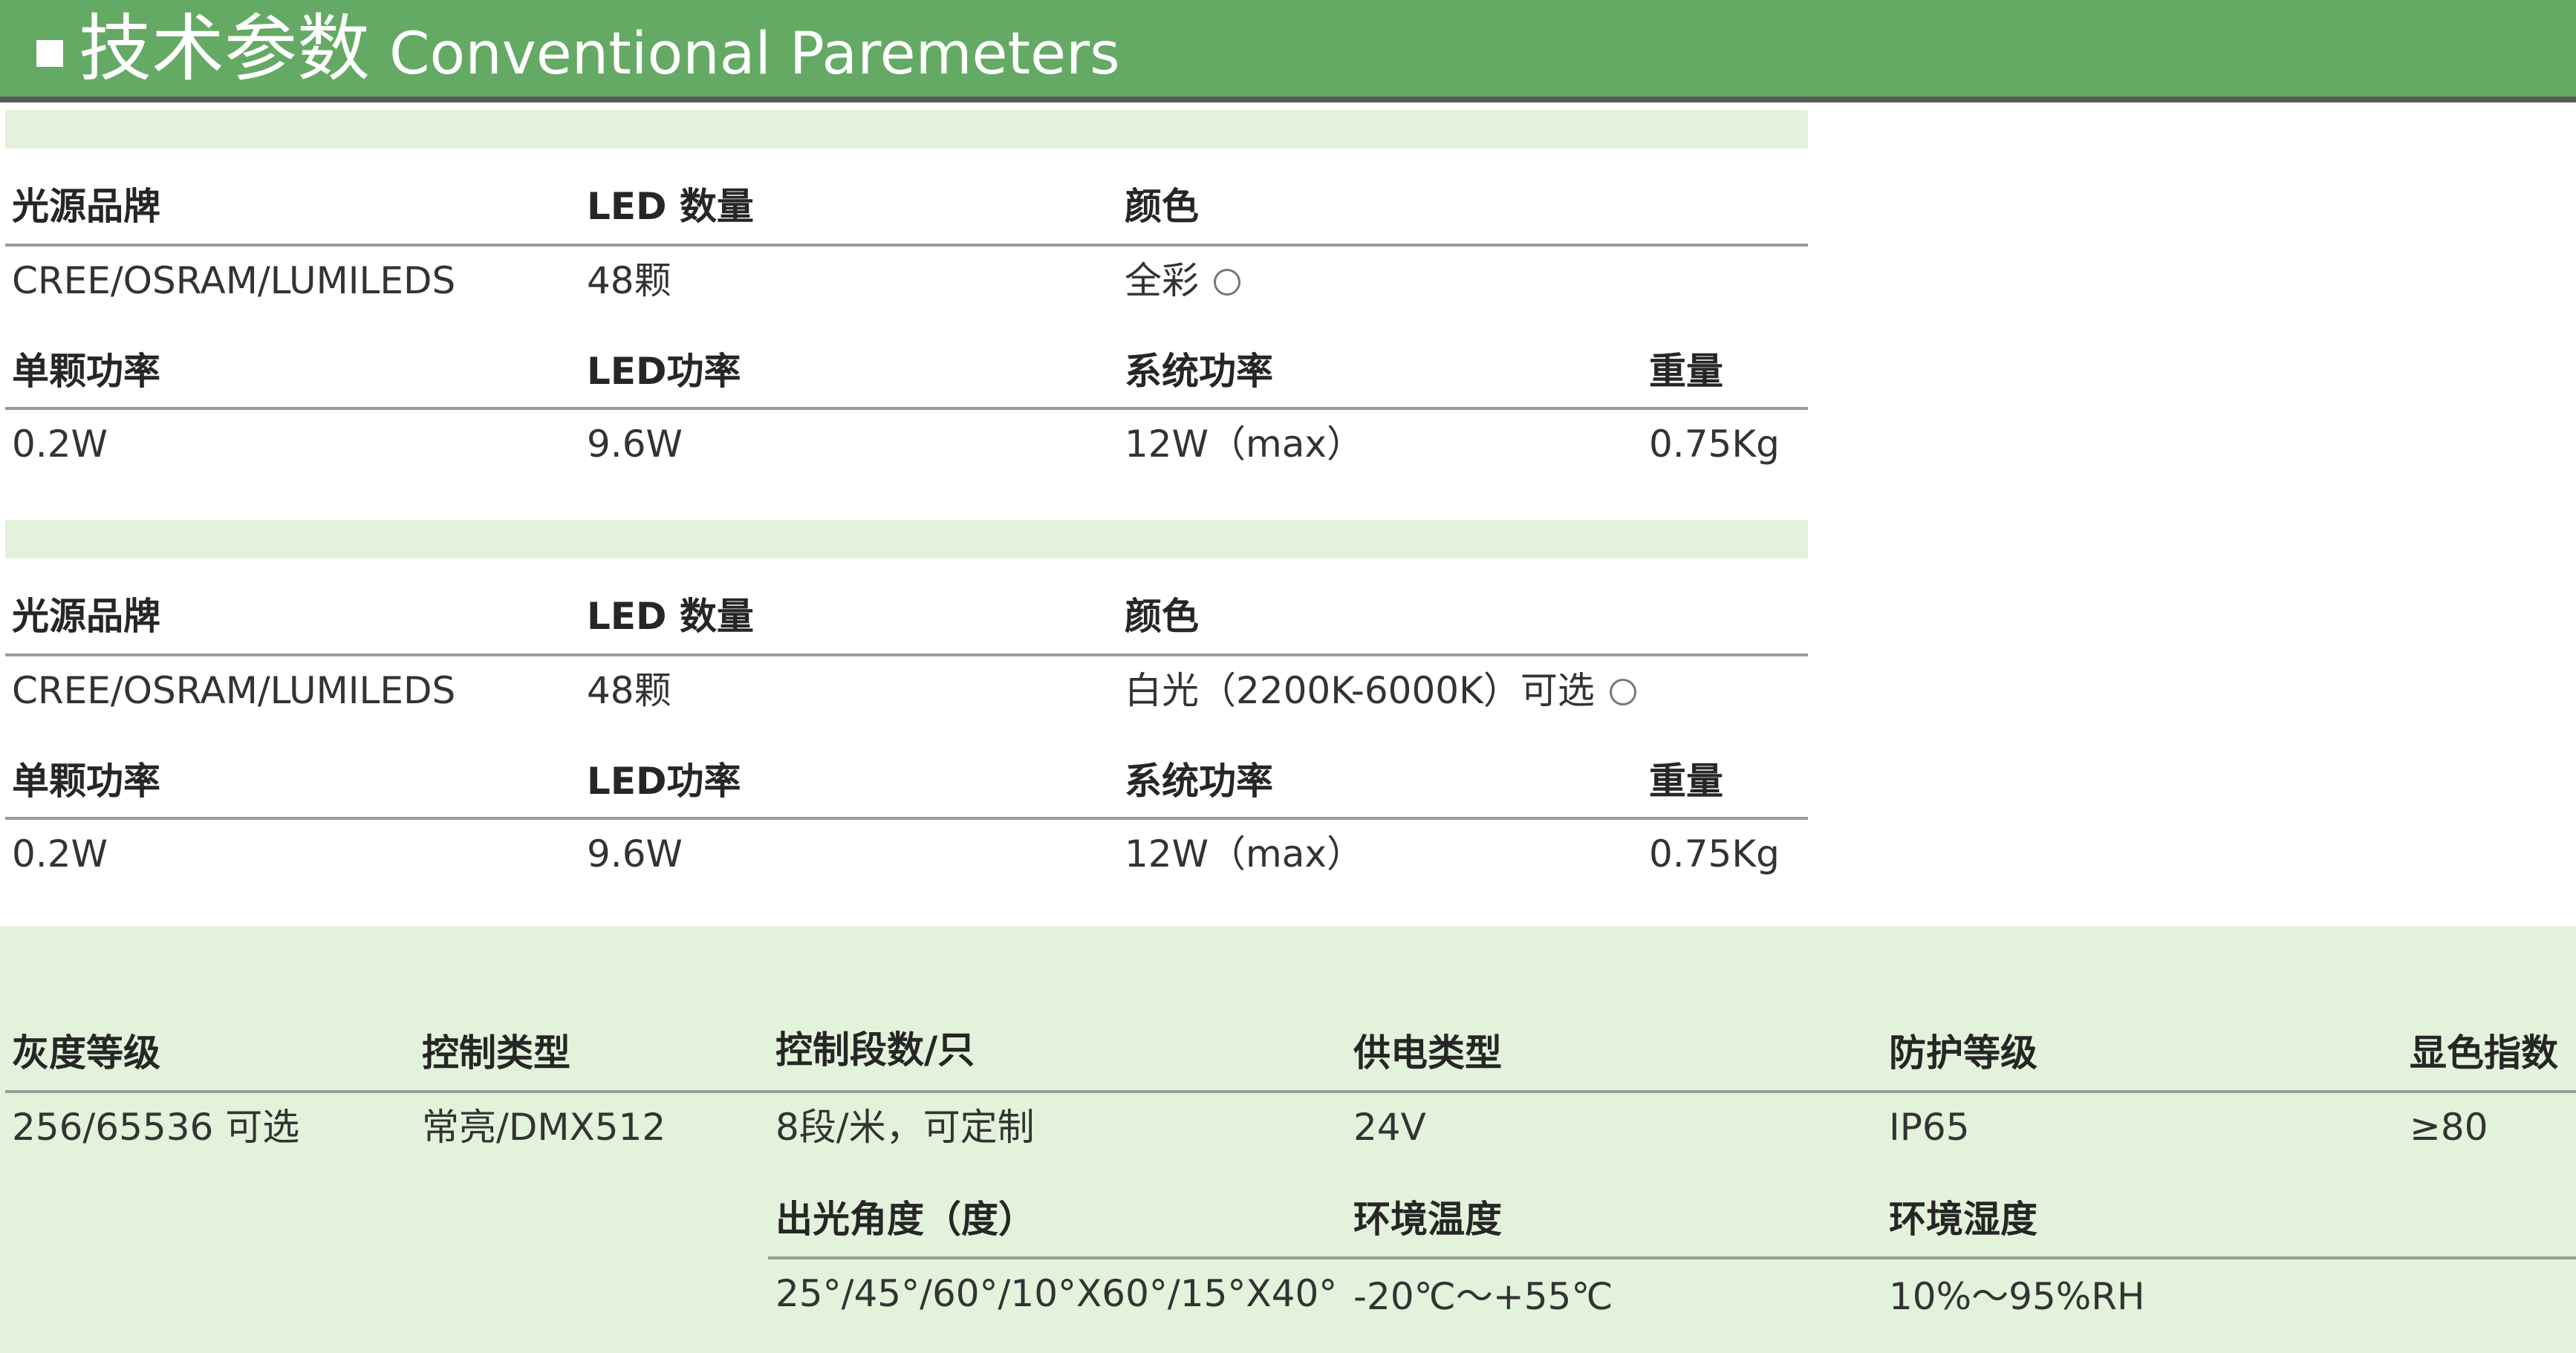 This screenshot has height=1353, width=2576. Describe the element at coordinates (2484, 1053) in the screenshot. I see `label-cri: 显色指数` at that location.